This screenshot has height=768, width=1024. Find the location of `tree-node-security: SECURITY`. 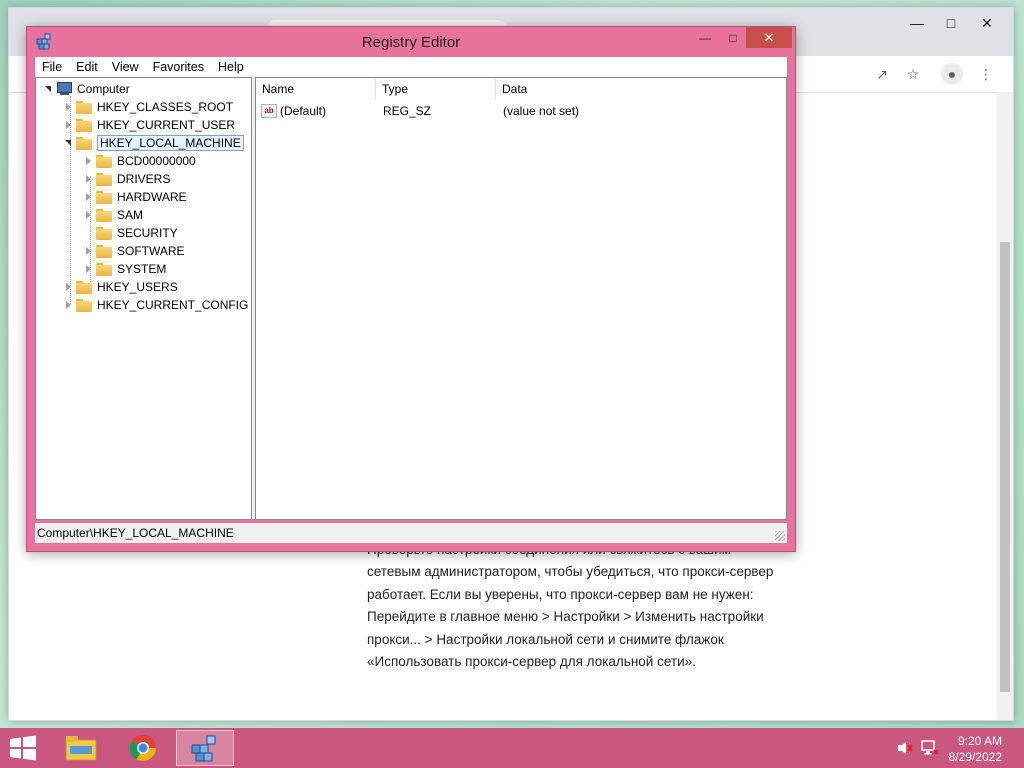

tree-node-security: SECURITY is located at coordinates (131, 233).